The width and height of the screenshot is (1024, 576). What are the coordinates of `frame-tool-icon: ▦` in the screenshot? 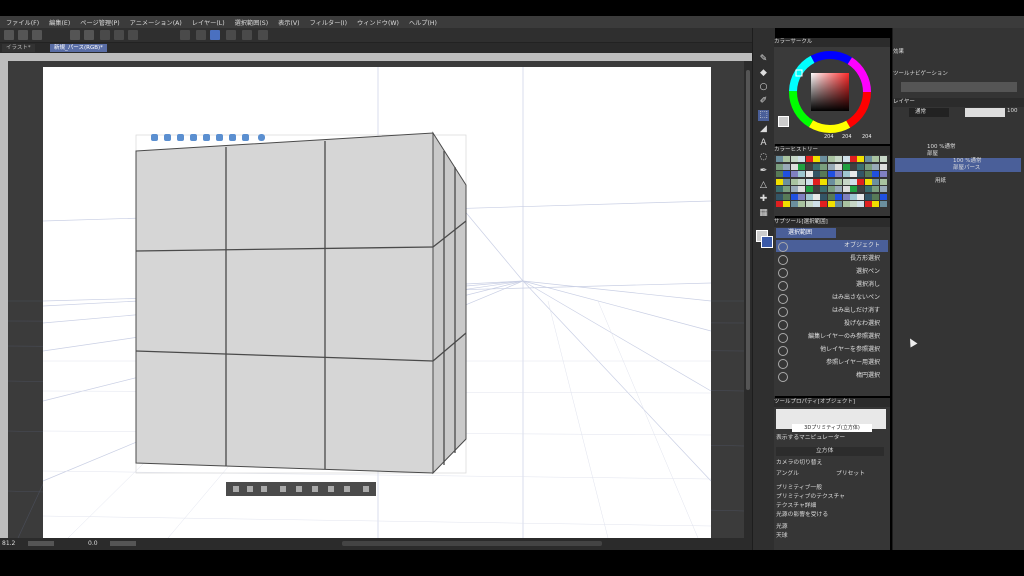 It's located at (763, 213).